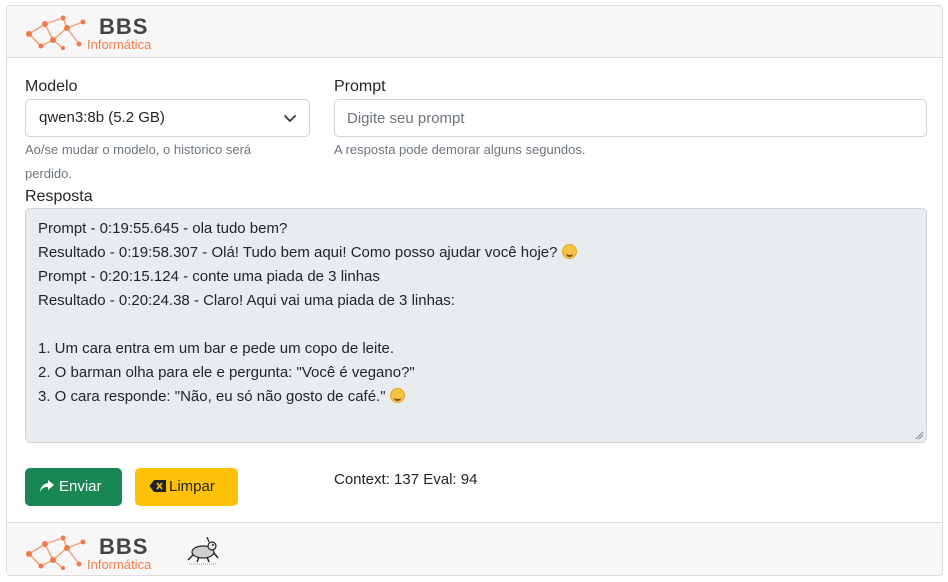 Image resolution: width=948 pixels, height=582 pixels. Describe the element at coordinates (59, 196) in the screenshot. I see `response-label: Resposta` at that location.